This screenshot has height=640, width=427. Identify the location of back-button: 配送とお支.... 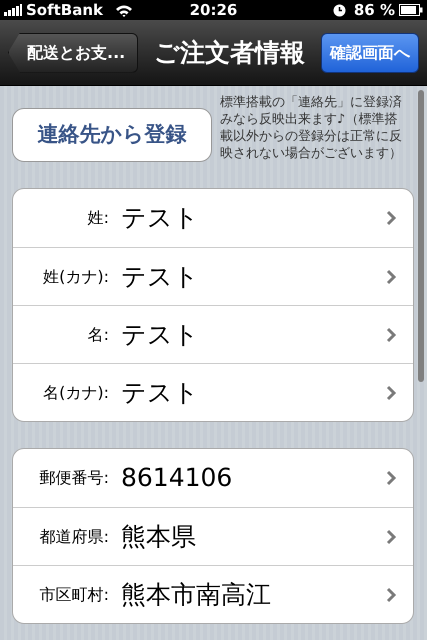
(73, 52).